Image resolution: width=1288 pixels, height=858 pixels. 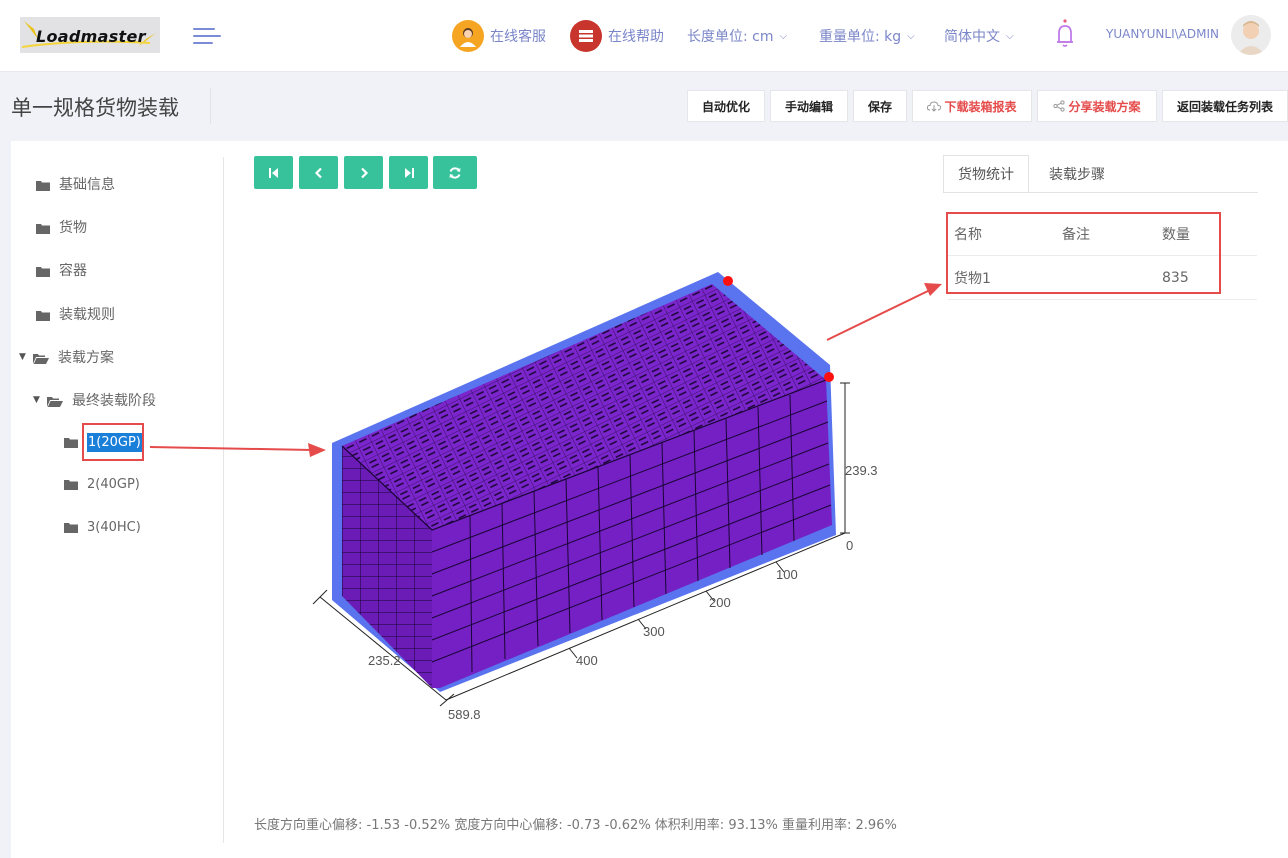 I want to click on refresh-button, so click(x=455, y=172).